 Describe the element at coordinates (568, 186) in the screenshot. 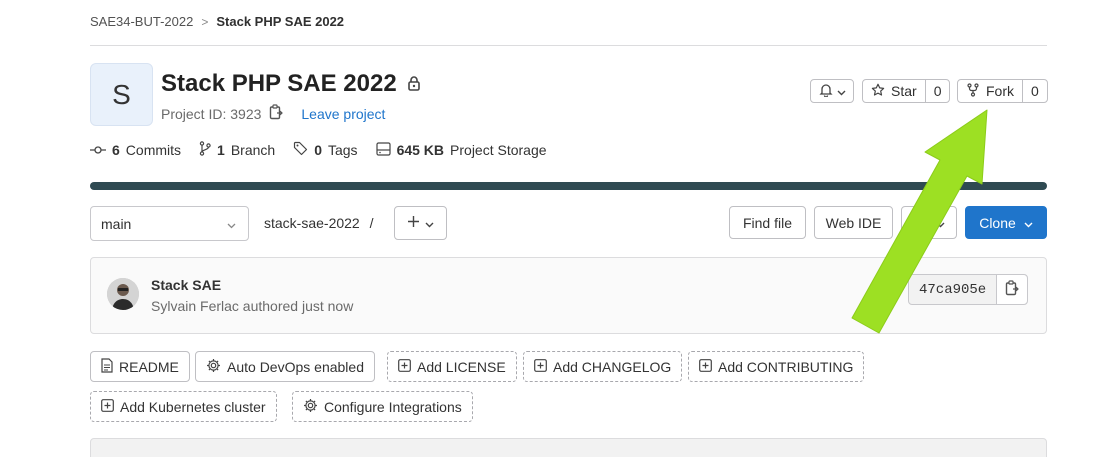

I see `repository-language-bar` at that location.